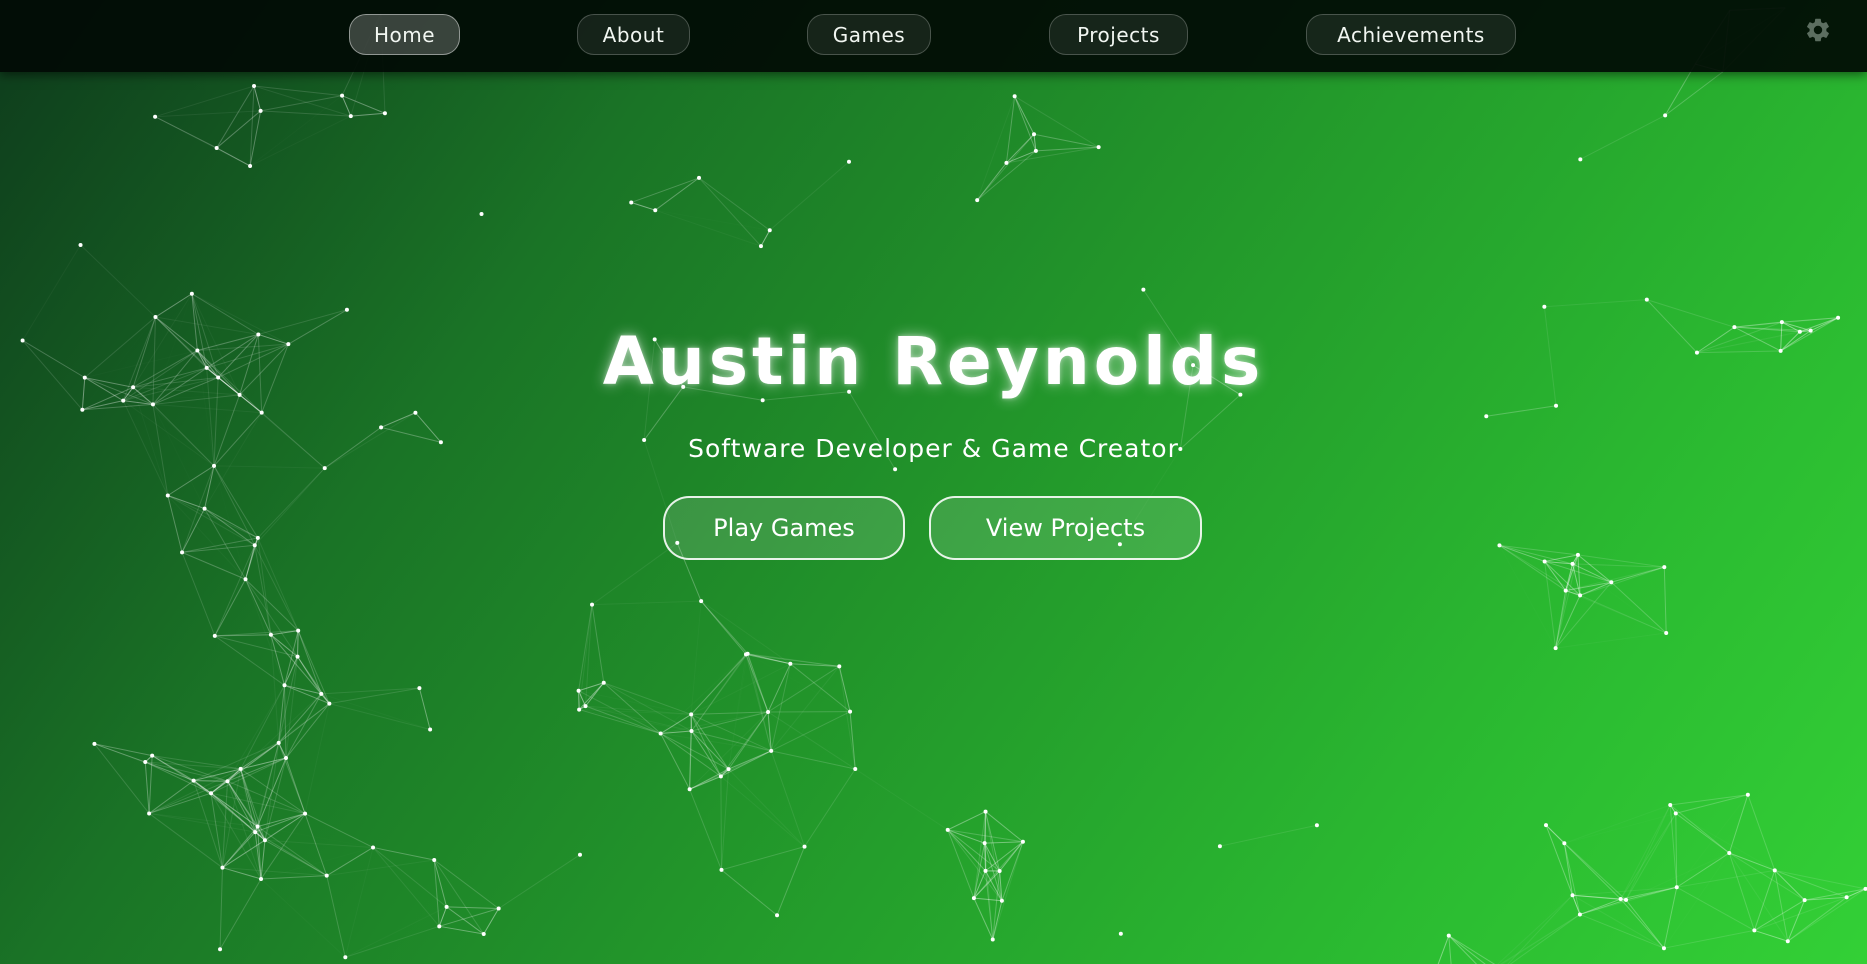  What do you see at coordinates (1065, 528) in the screenshot?
I see `view-projects-button: View Projects` at bounding box center [1065, 528].